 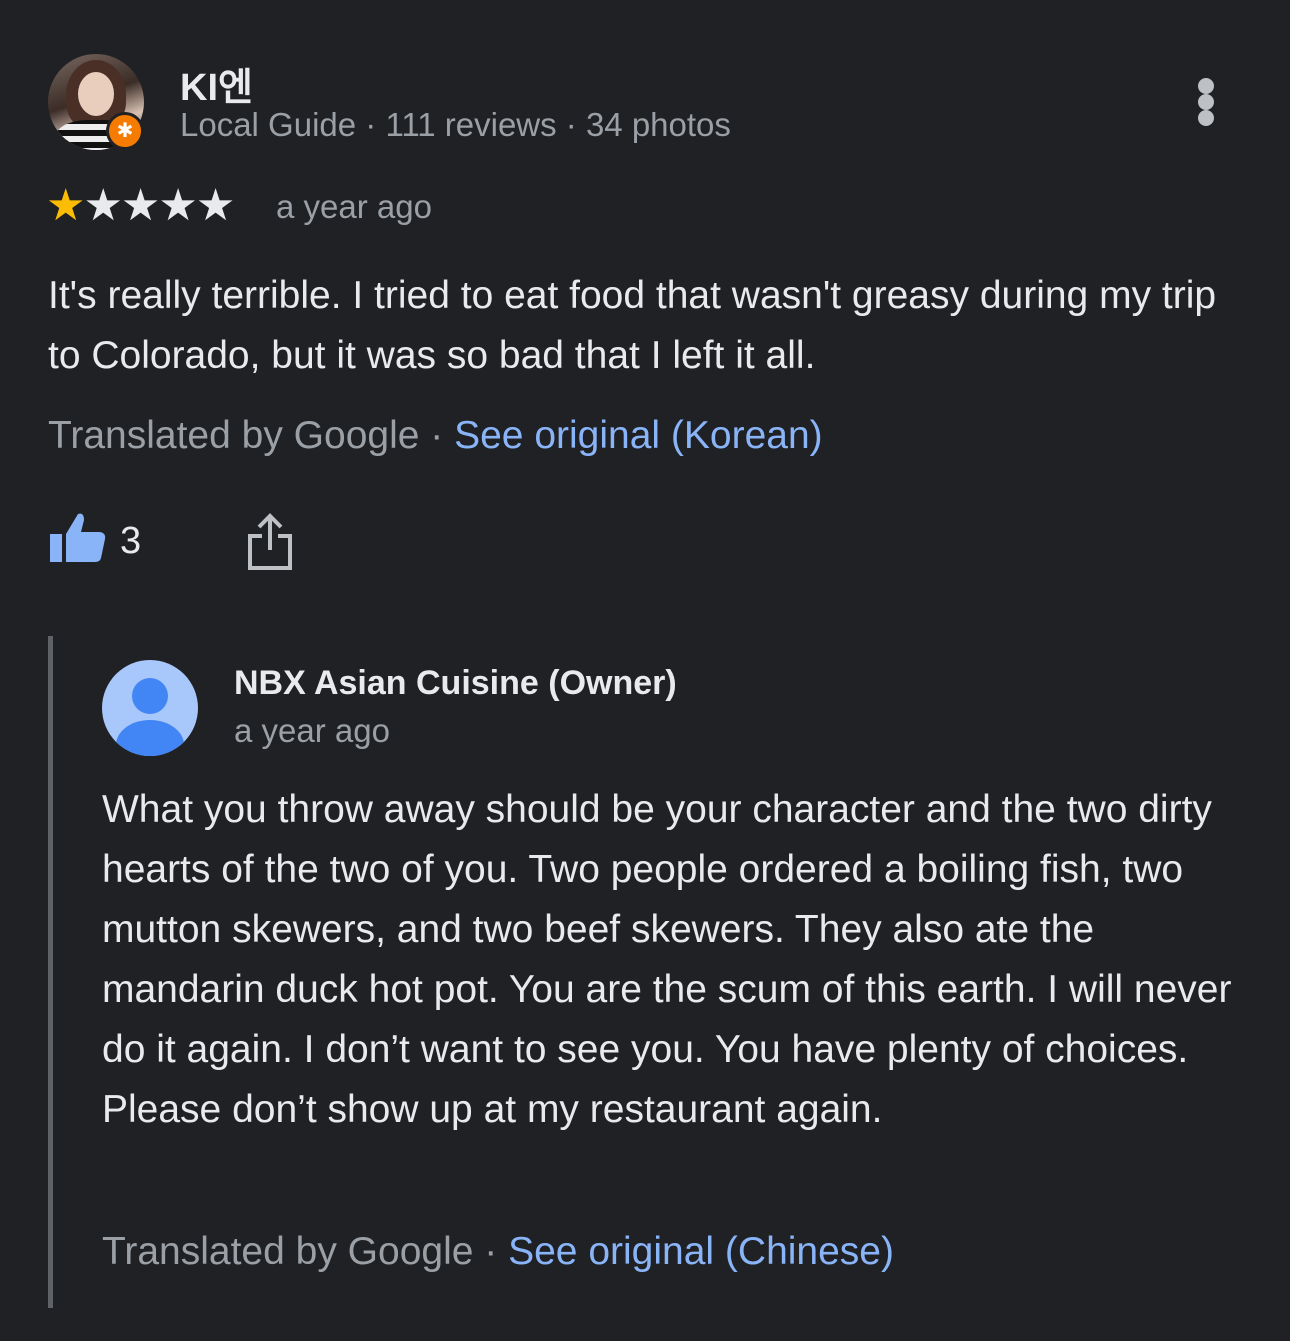 What do you see at coordinates (354, 206) in the screenshot?
I see `review-time: a year ago` at bounding box center [354, 206].